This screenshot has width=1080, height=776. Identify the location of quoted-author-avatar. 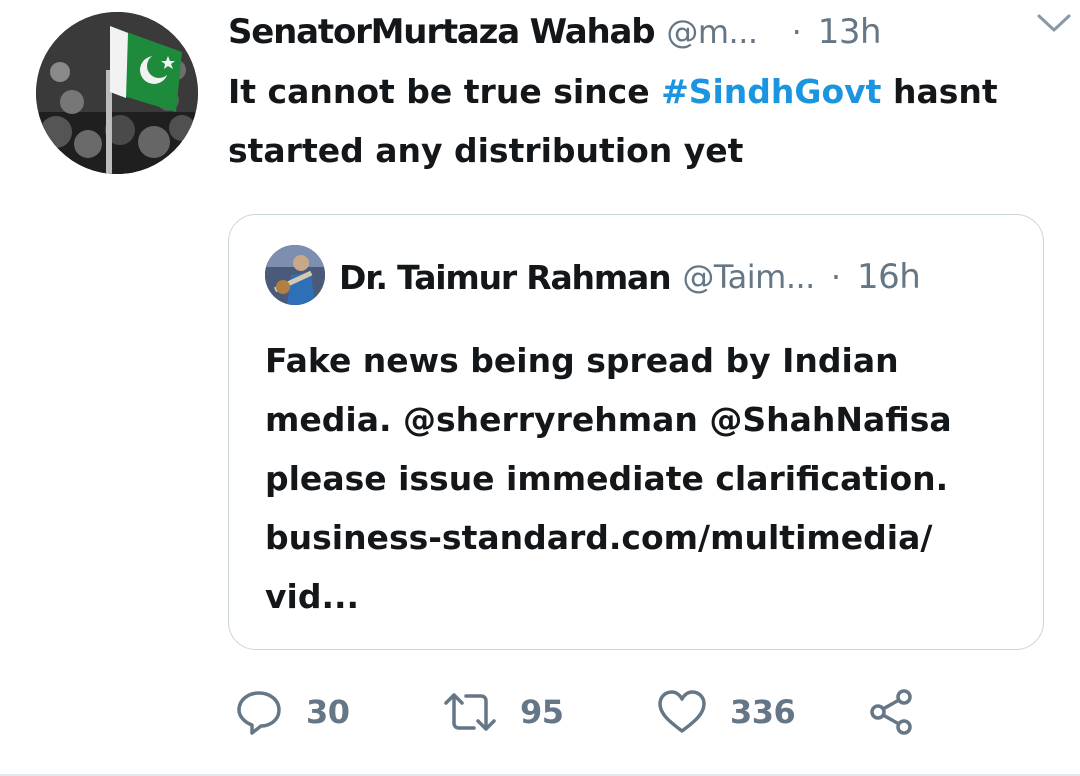
(295, 275).